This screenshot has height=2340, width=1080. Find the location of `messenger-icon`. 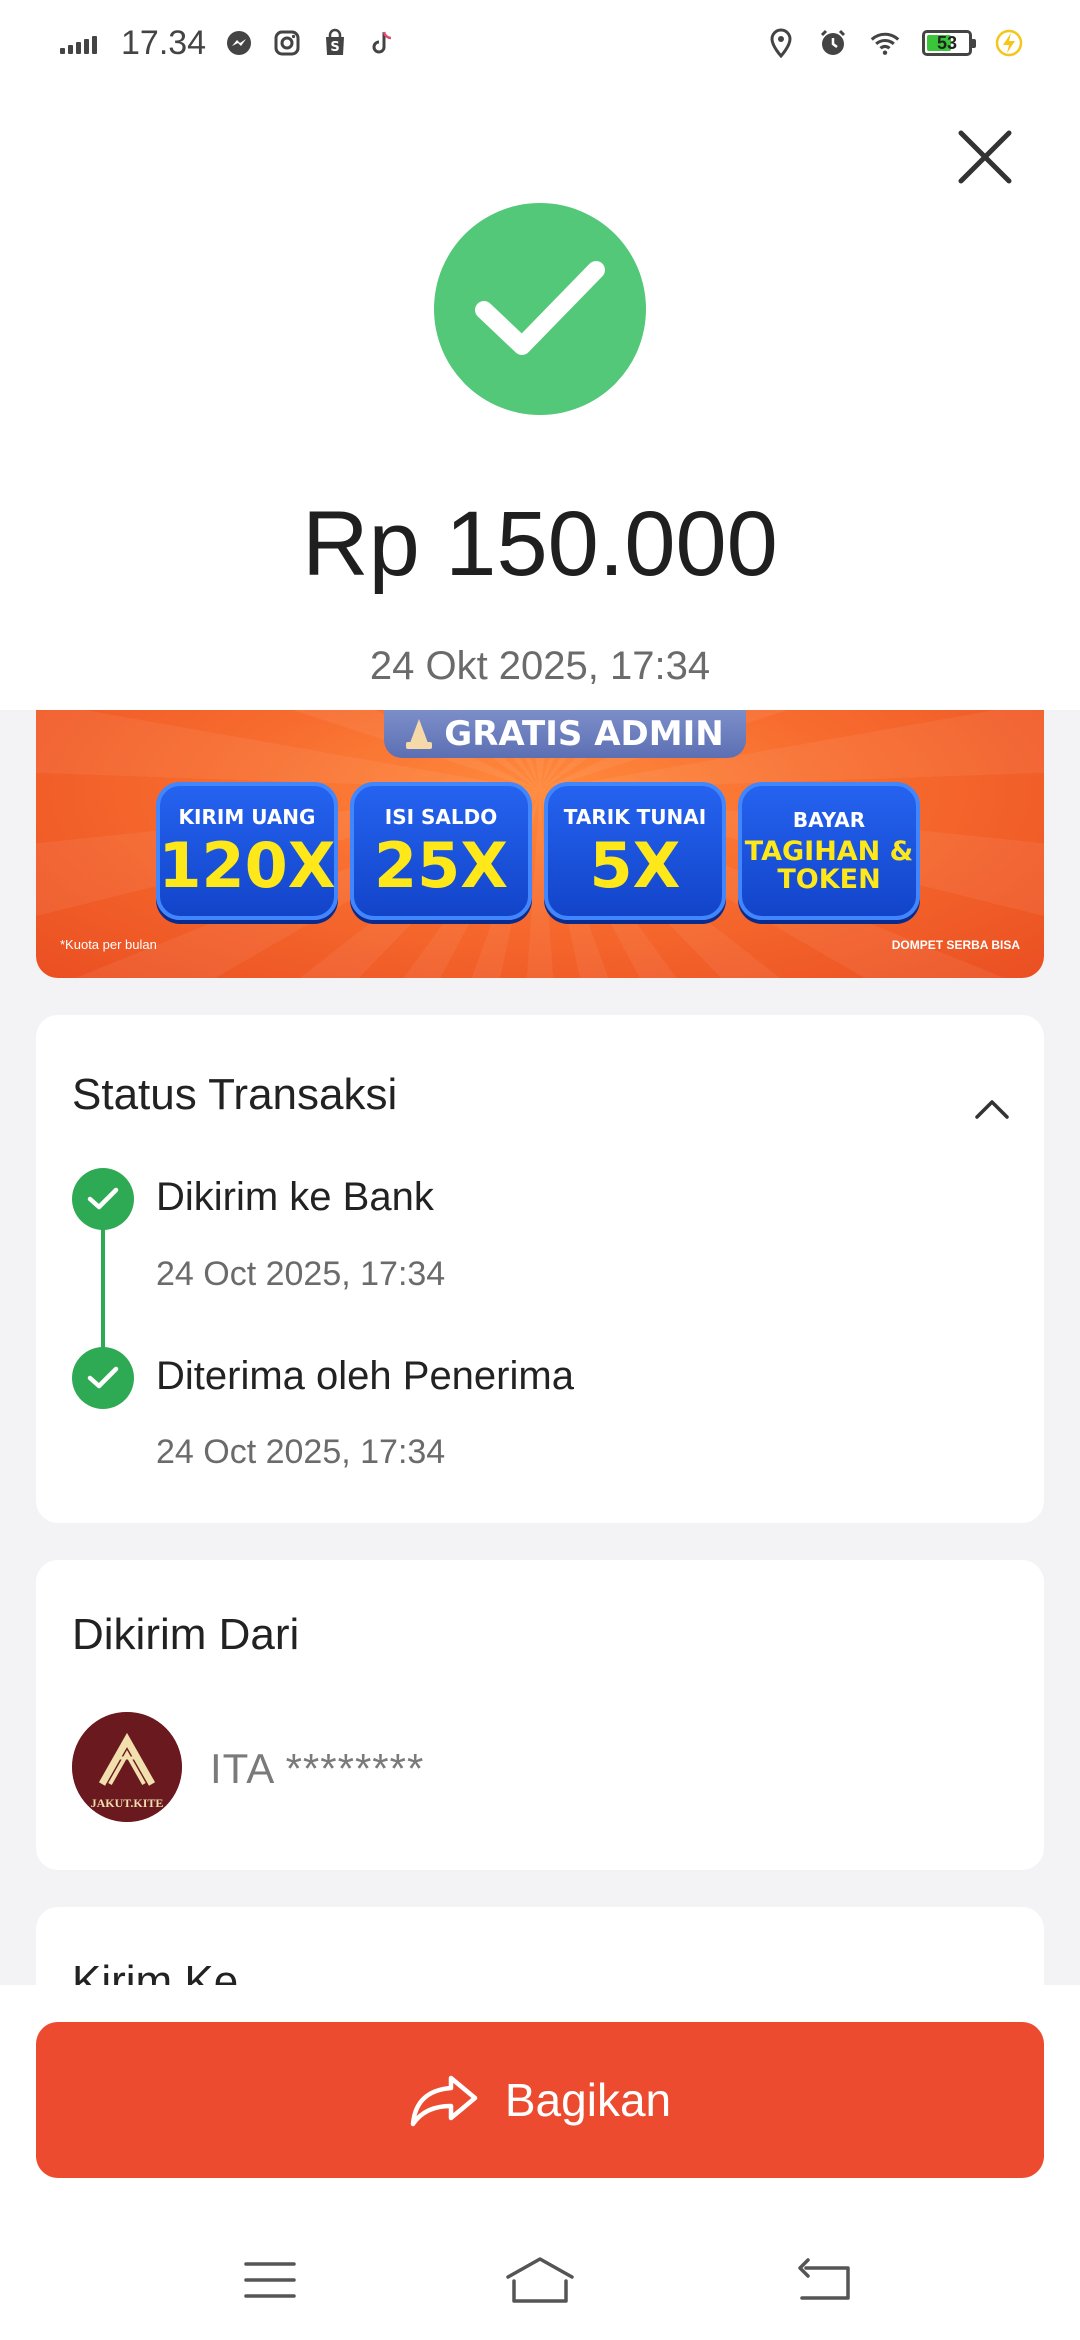

messenger-icon is located at coordinates (239, 43).